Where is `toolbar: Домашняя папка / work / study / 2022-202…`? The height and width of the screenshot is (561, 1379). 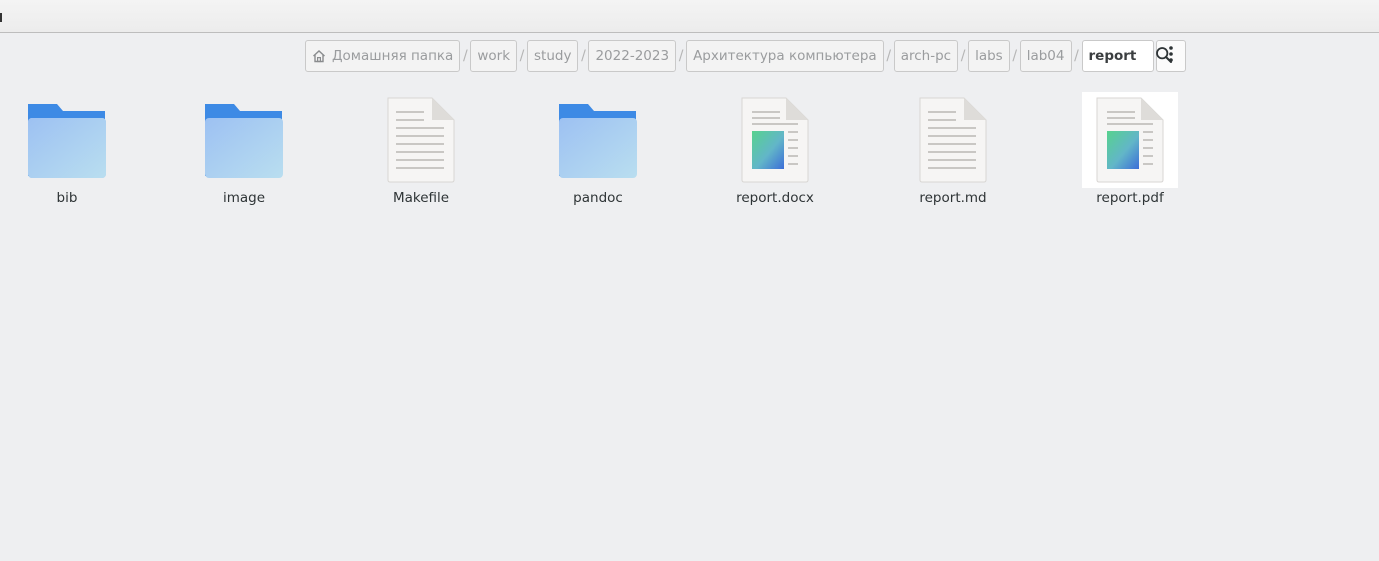 toolbar: Домашняя папка / work / study / 2022-202… is located at coordinates (689, 56).